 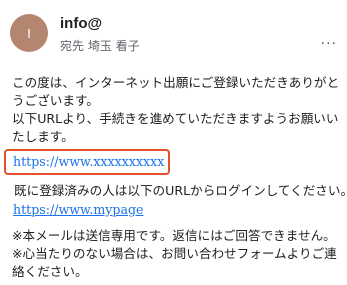 I want to click on avatar-letter: I, so click(x=29, y=33).